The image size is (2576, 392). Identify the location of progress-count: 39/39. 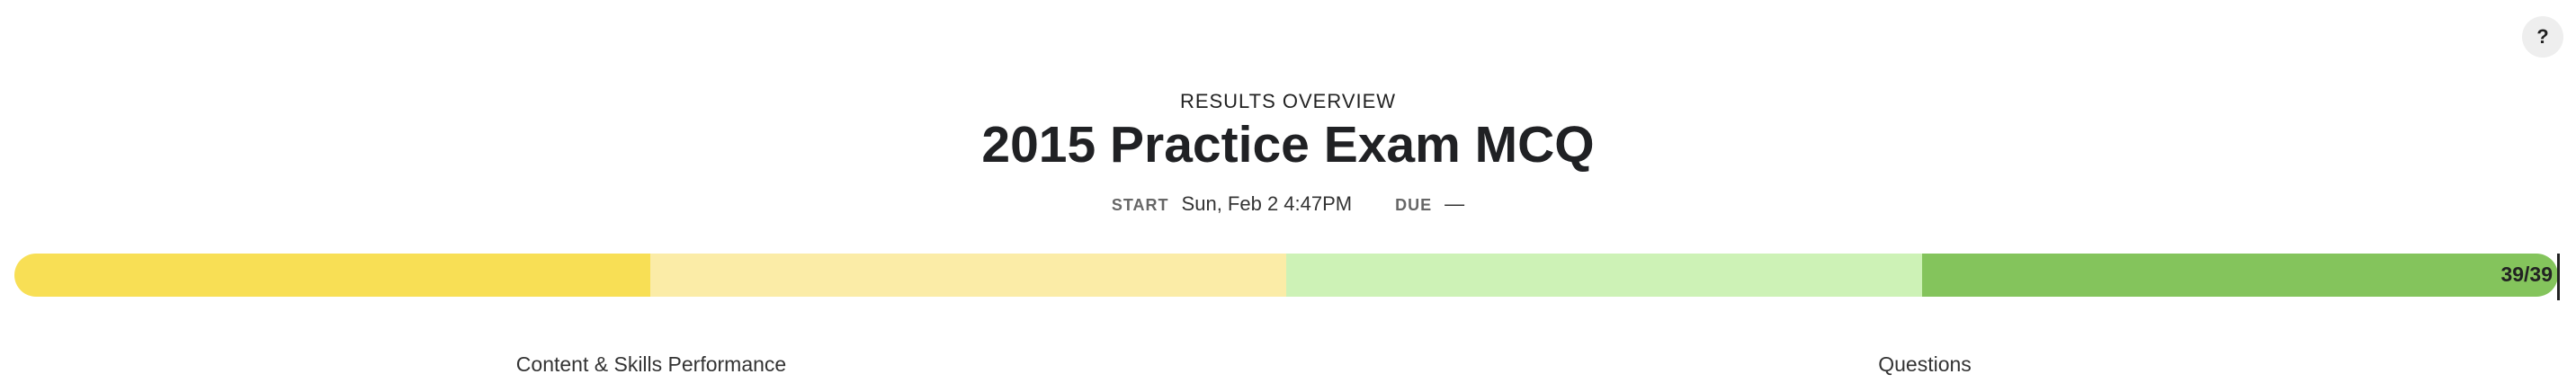
(2526, 274).